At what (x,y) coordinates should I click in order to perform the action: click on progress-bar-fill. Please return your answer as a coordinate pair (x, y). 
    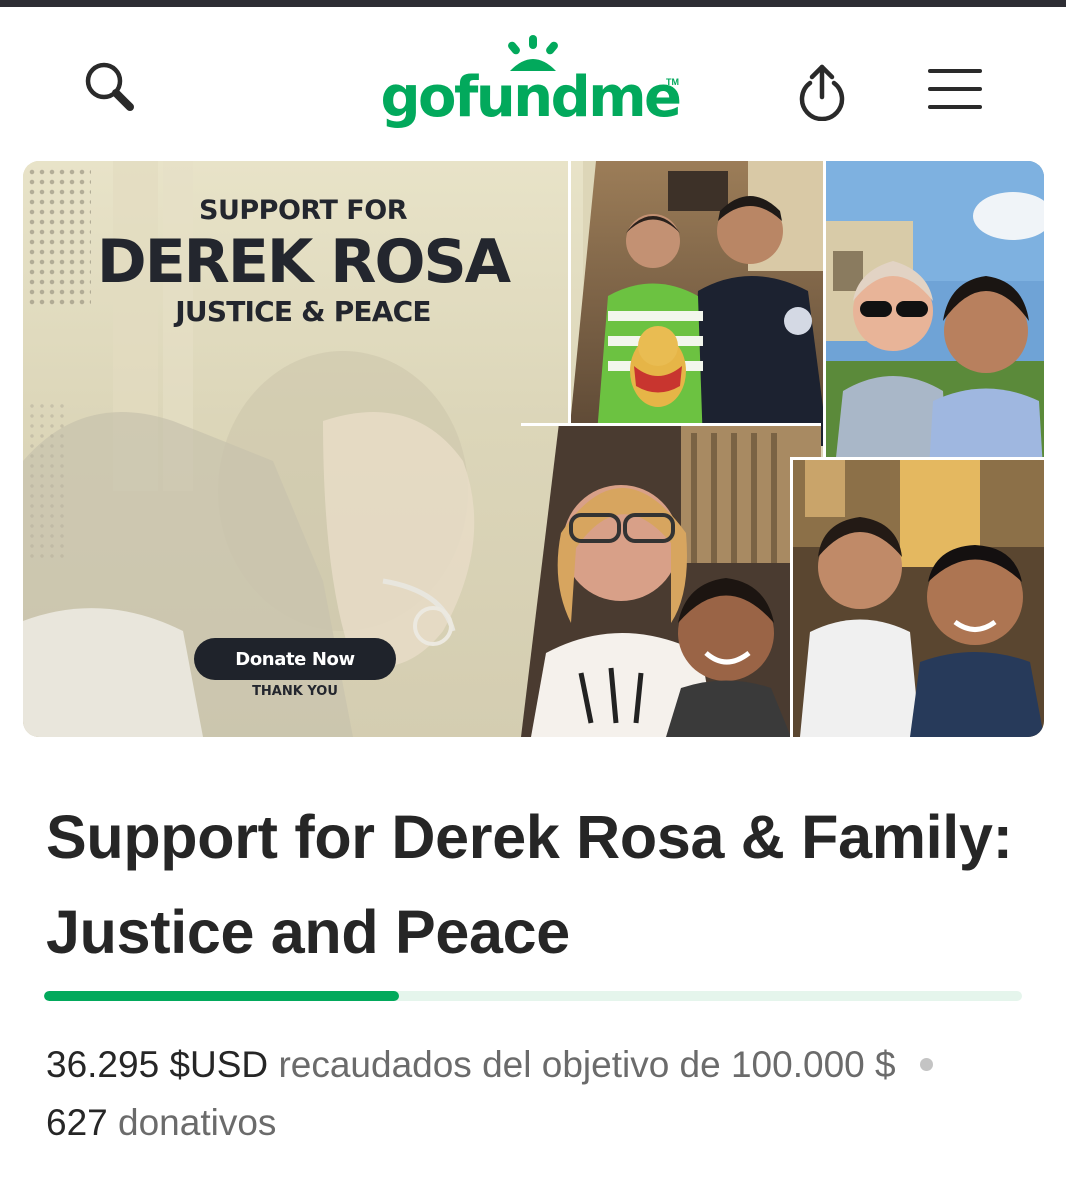
    Looking at the image, I should click on (221, 996).